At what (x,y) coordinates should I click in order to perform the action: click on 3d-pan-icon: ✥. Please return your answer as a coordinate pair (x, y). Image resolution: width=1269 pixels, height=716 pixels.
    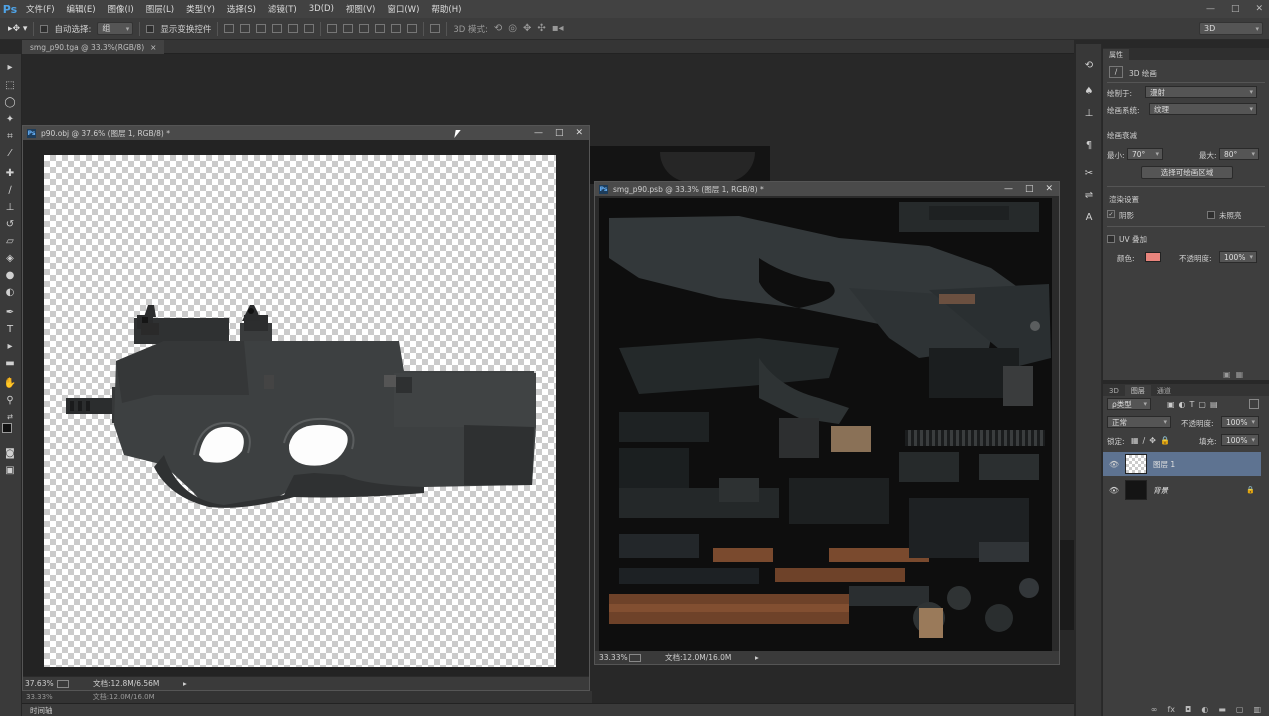
    Looking at the image, I should click on (527, 28).